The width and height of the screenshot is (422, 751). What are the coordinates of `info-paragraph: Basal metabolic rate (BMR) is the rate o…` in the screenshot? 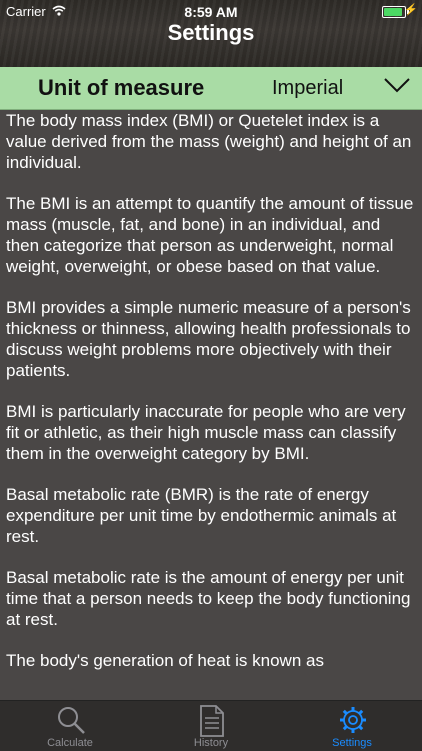 It's located at (201, 515).